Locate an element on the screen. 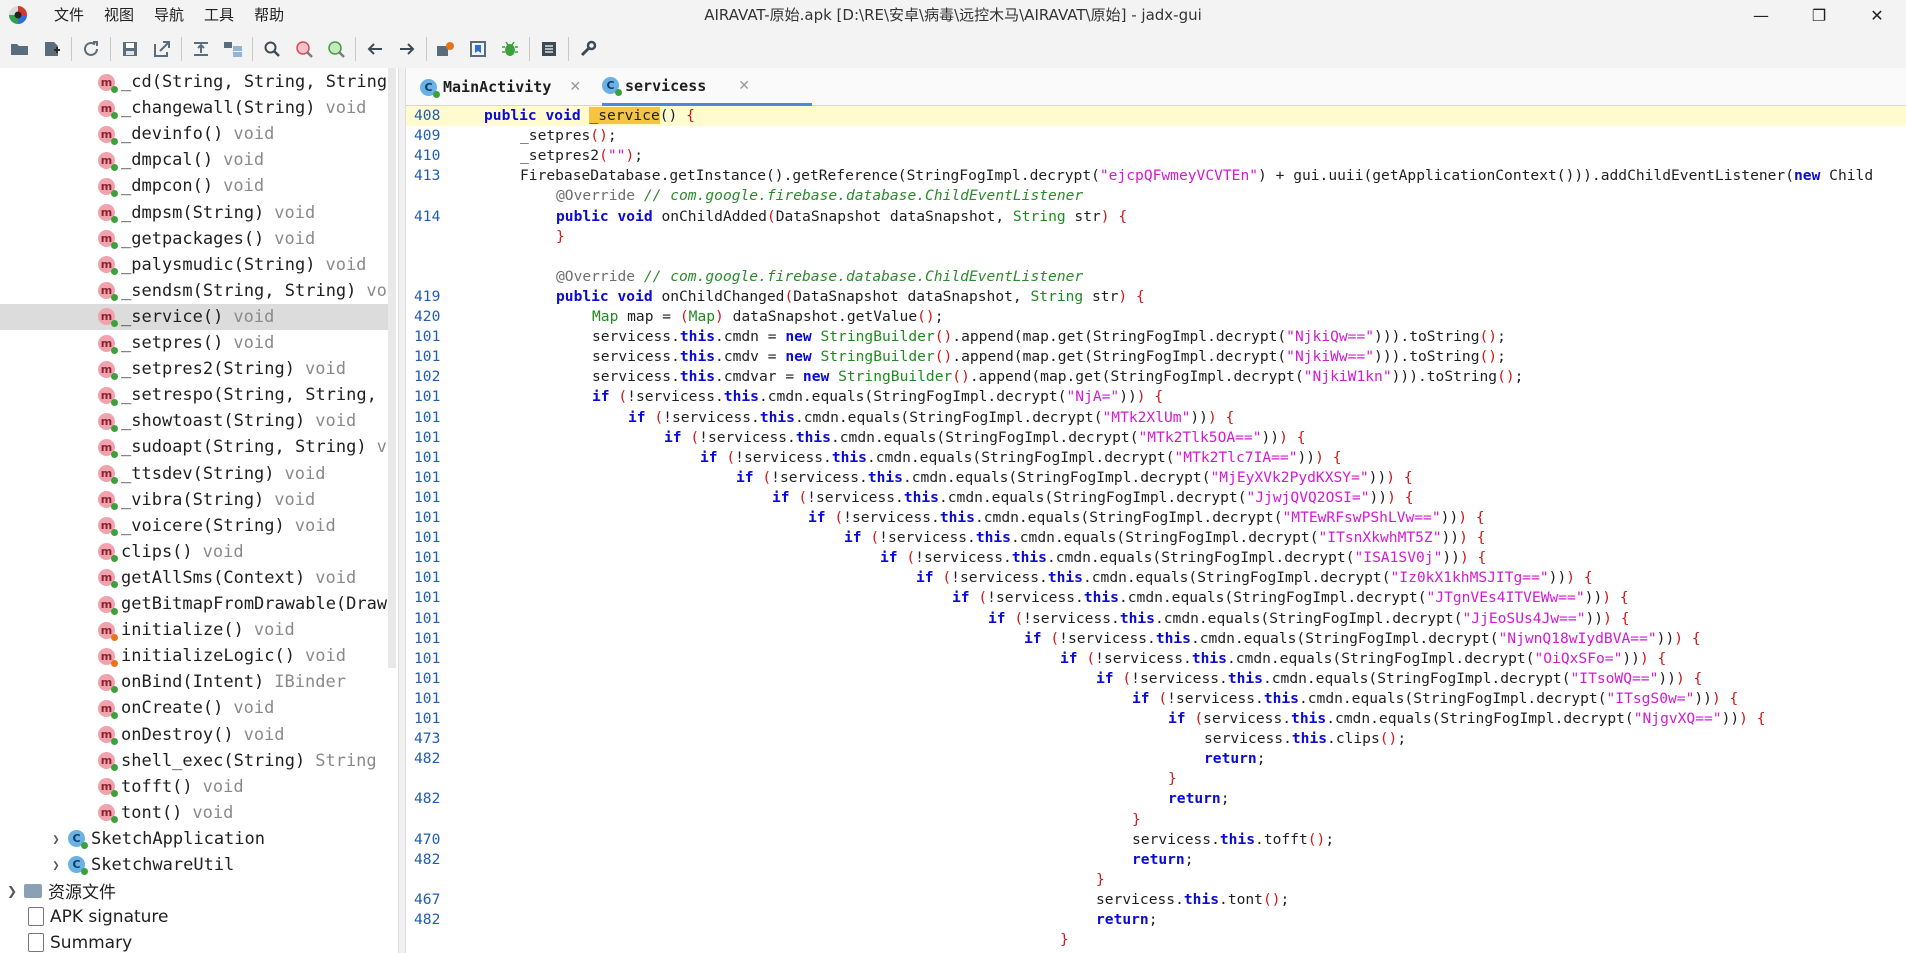  tree-method-item: m _service() void is located at coordinates (195, 316).